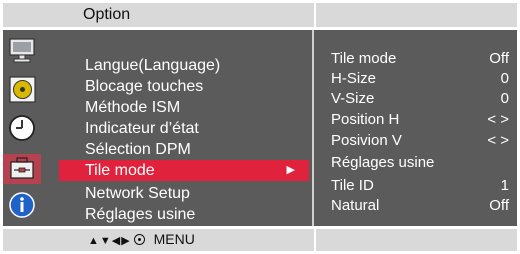  I want to click on pane-divider, so click(313, 128).